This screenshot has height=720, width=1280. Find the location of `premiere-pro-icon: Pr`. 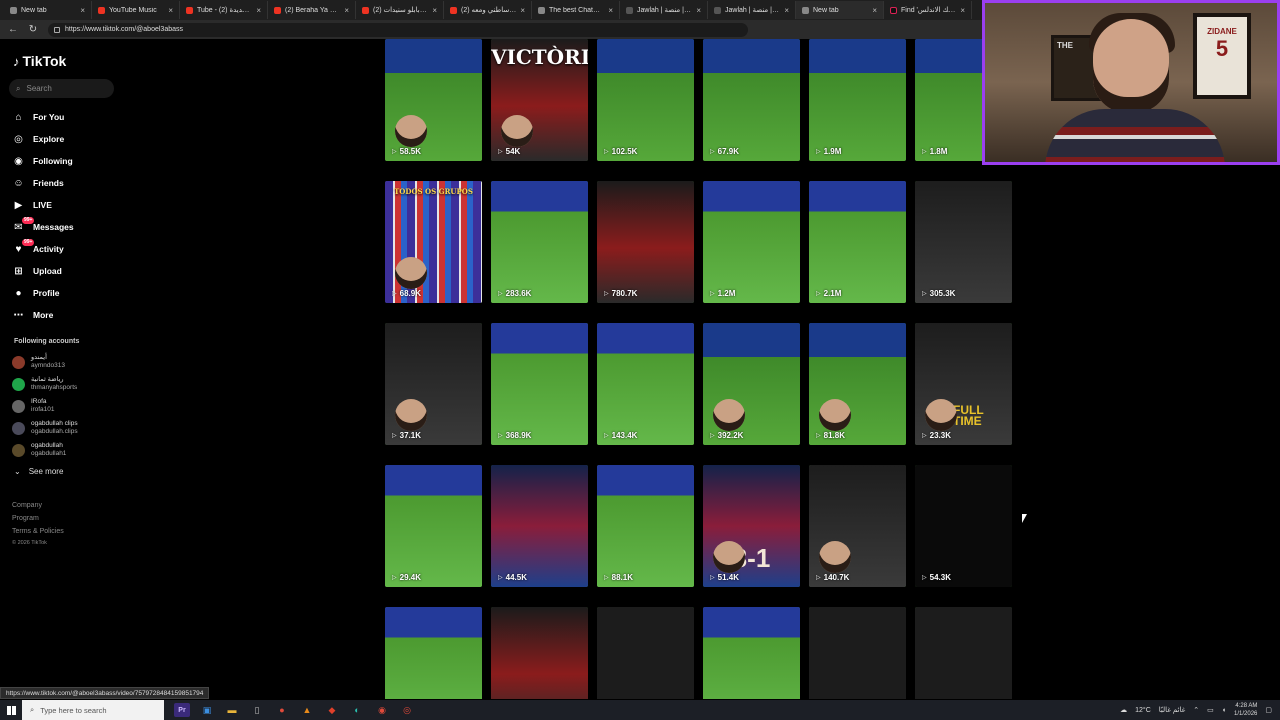

premiere-pro-icon: Pr is located at coordinates (182, 710).